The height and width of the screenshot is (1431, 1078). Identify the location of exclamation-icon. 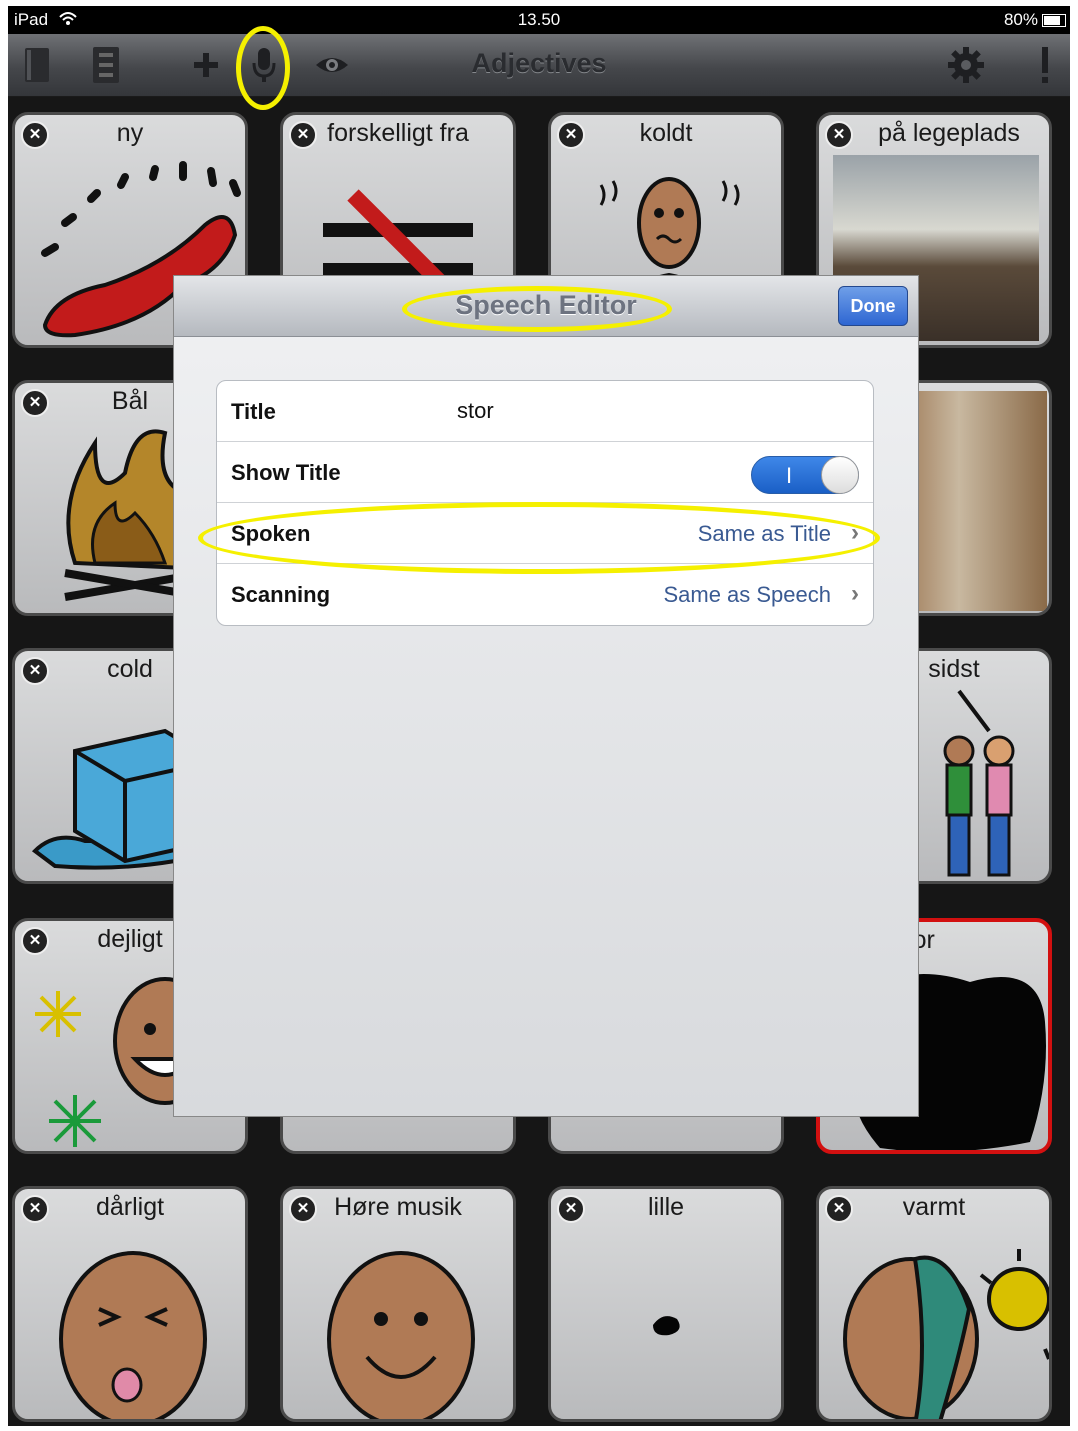
(1045, 65).